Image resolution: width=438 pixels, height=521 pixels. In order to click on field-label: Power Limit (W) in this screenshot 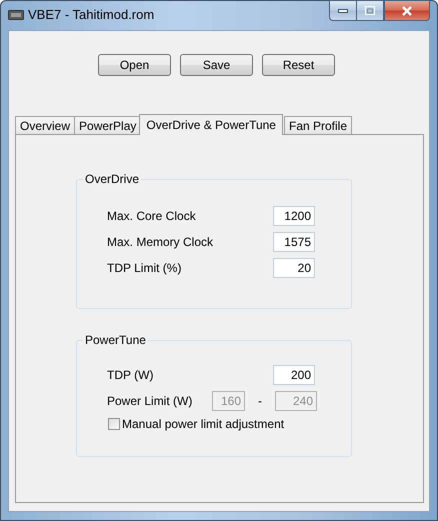, I will do `click(150, 401)`.